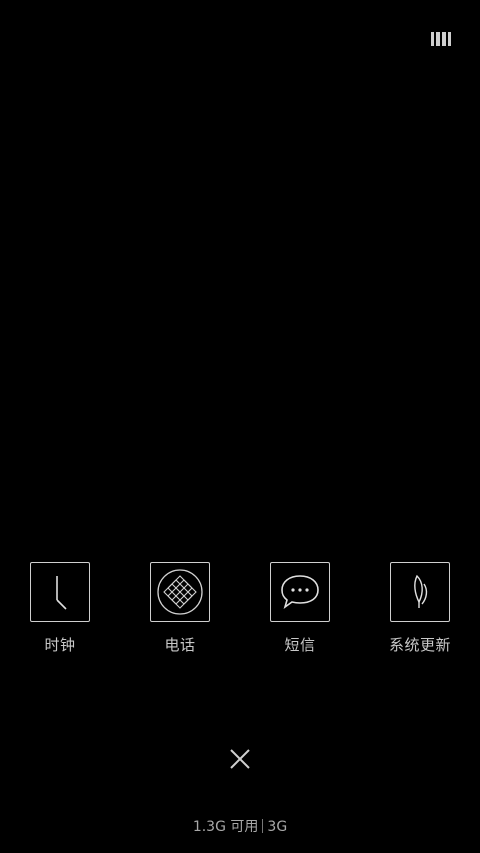 Image resolution: width=480 pixels, height=853 pixels. Describe the element at coordinates (441, 38) in the screenshot. I see `recent-grid-icon` at that location.